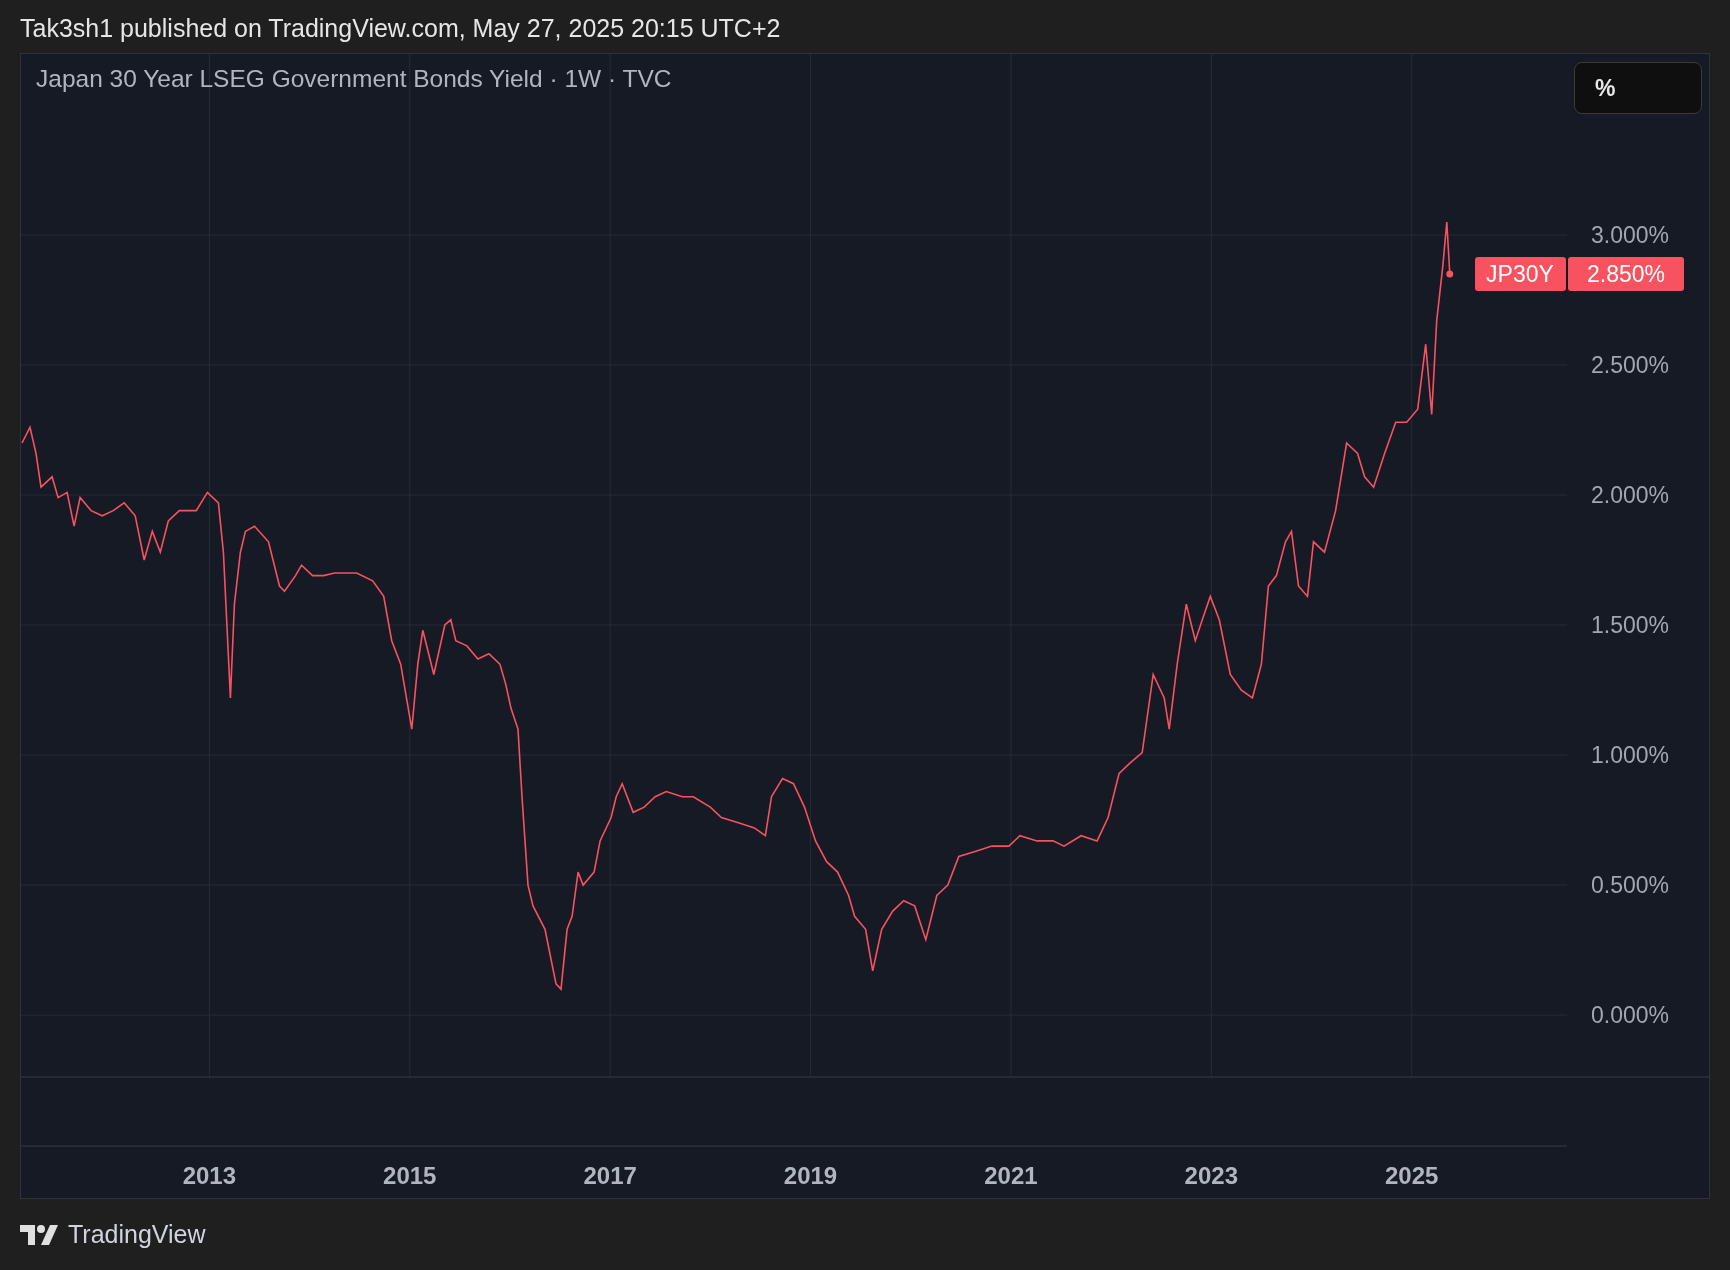 This screenshot has width=1730, height=1270. I want to click on x-axis-label: 2013, so click(209, 1175).